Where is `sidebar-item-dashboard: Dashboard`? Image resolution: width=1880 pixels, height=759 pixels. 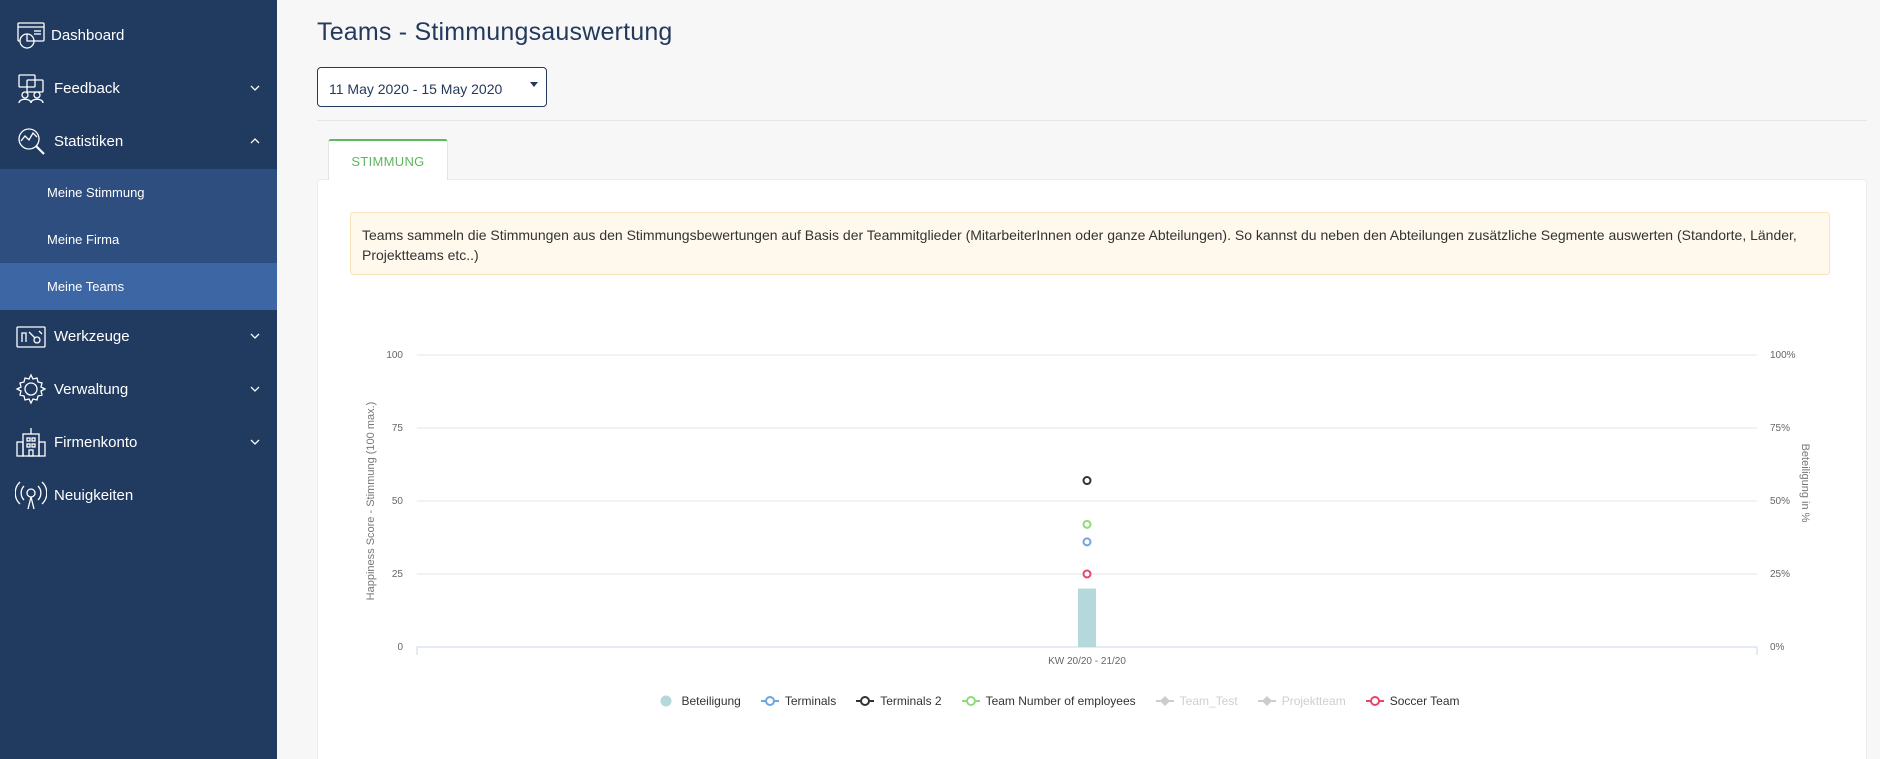
sidebar-item-dashboard: Dashboard is located at coordinates (138, 35).